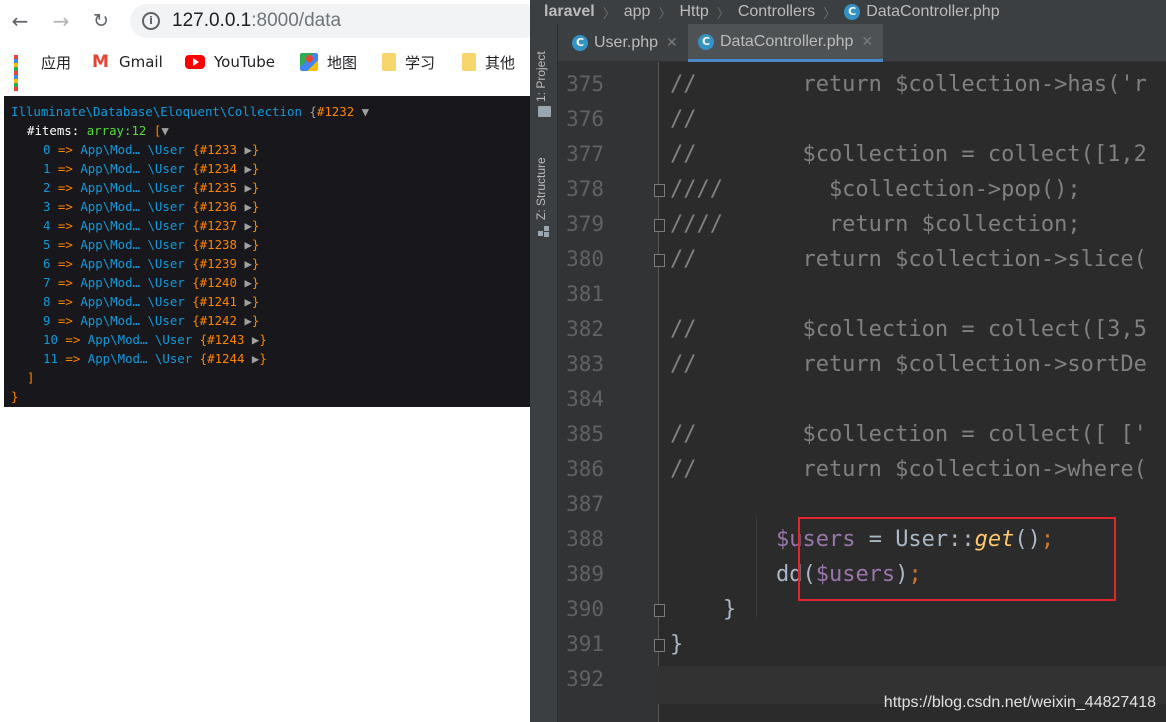 This screenshot has height=722, width=1166. I want to click on tool-window-structure: Z: Structure, so click(541, 188).